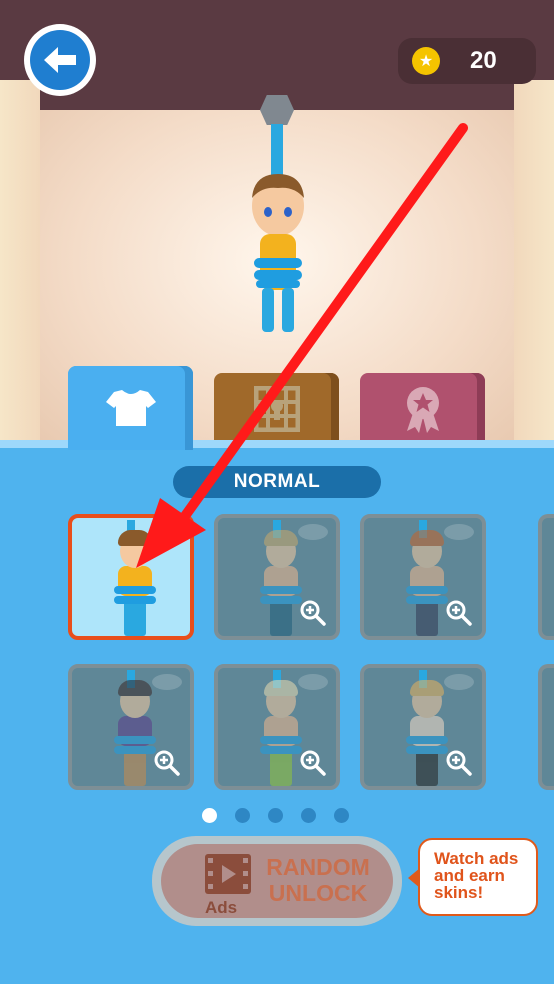 The height and width of the screenshot is (984, 554). What do you see at coordinates (268, 310) in the screenshot?
I see `preview-leg-left` at bounding box center [268, 310].